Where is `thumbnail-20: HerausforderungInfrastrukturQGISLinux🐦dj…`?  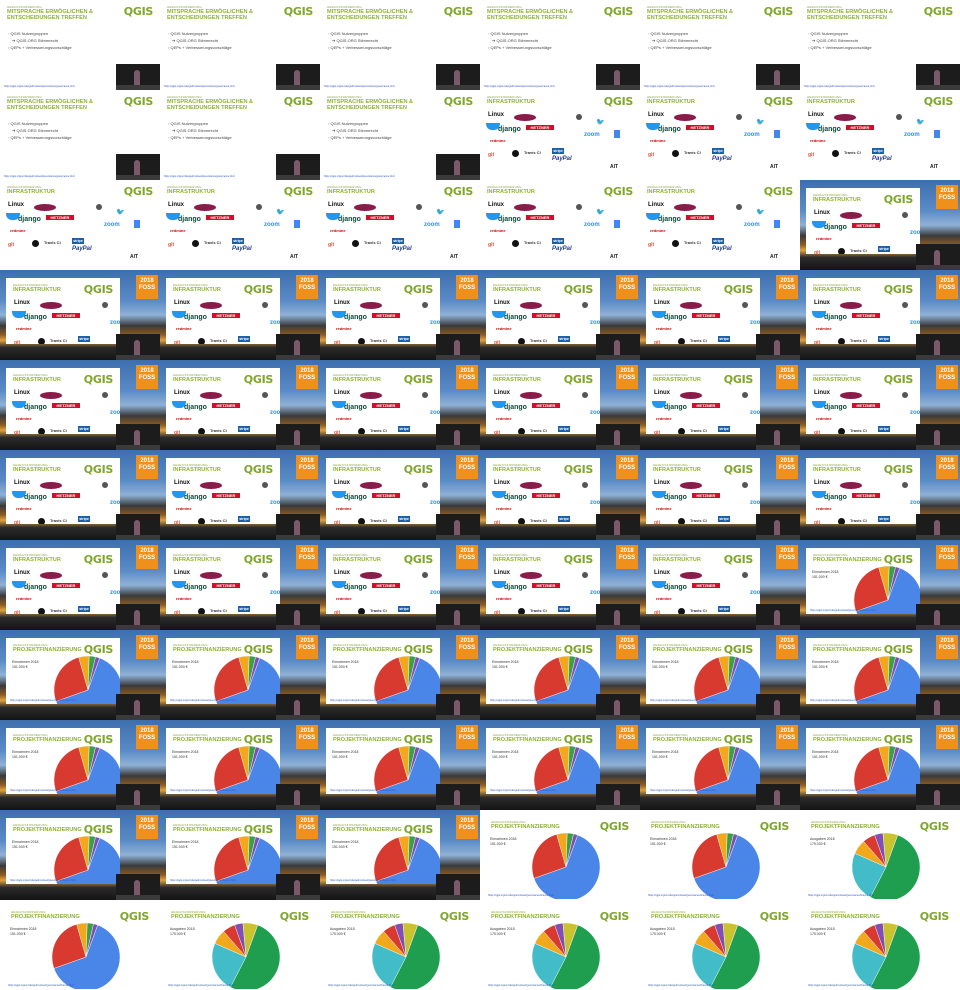
thumbnail-20: HerausforderungInfrastrukturQGISLinux🐦dj… is located at coordinates (240, 315).